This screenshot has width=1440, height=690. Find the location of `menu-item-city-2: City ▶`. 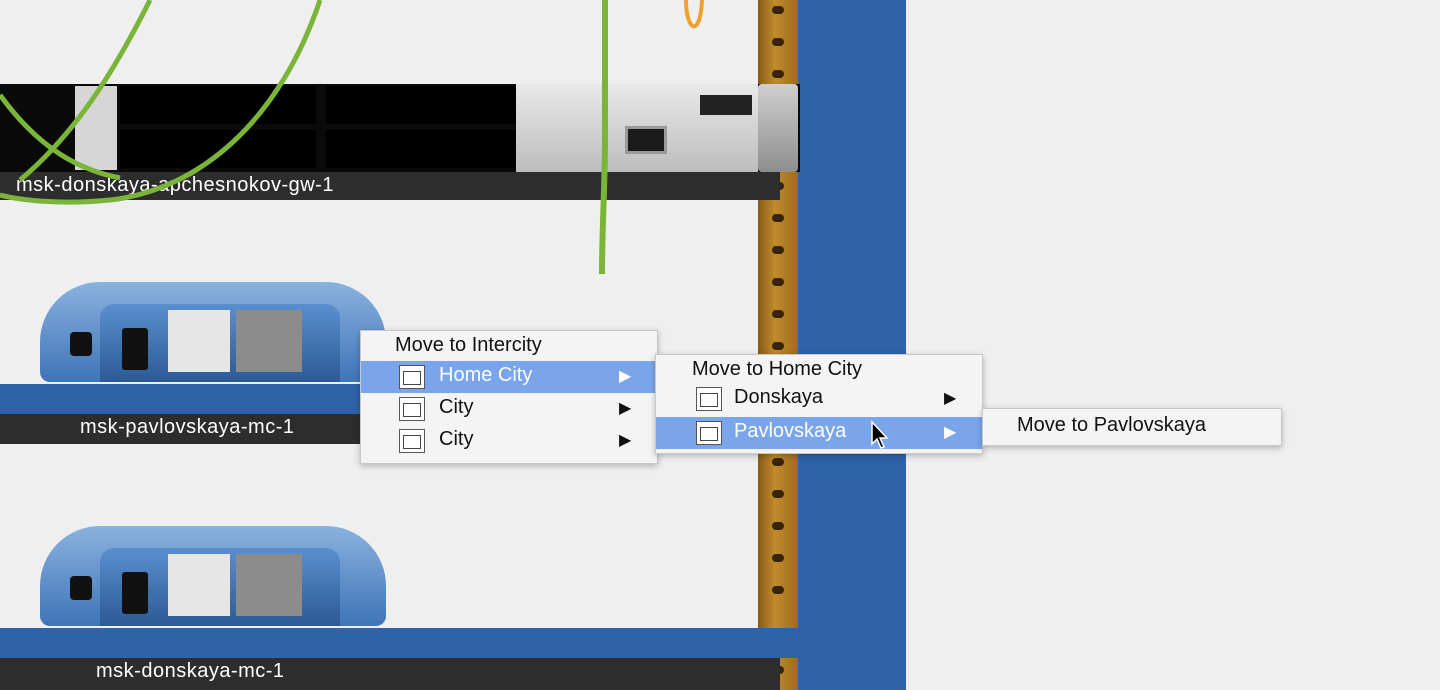

menu-item-city-2: City ▶ is located at coordinates (509, 441).